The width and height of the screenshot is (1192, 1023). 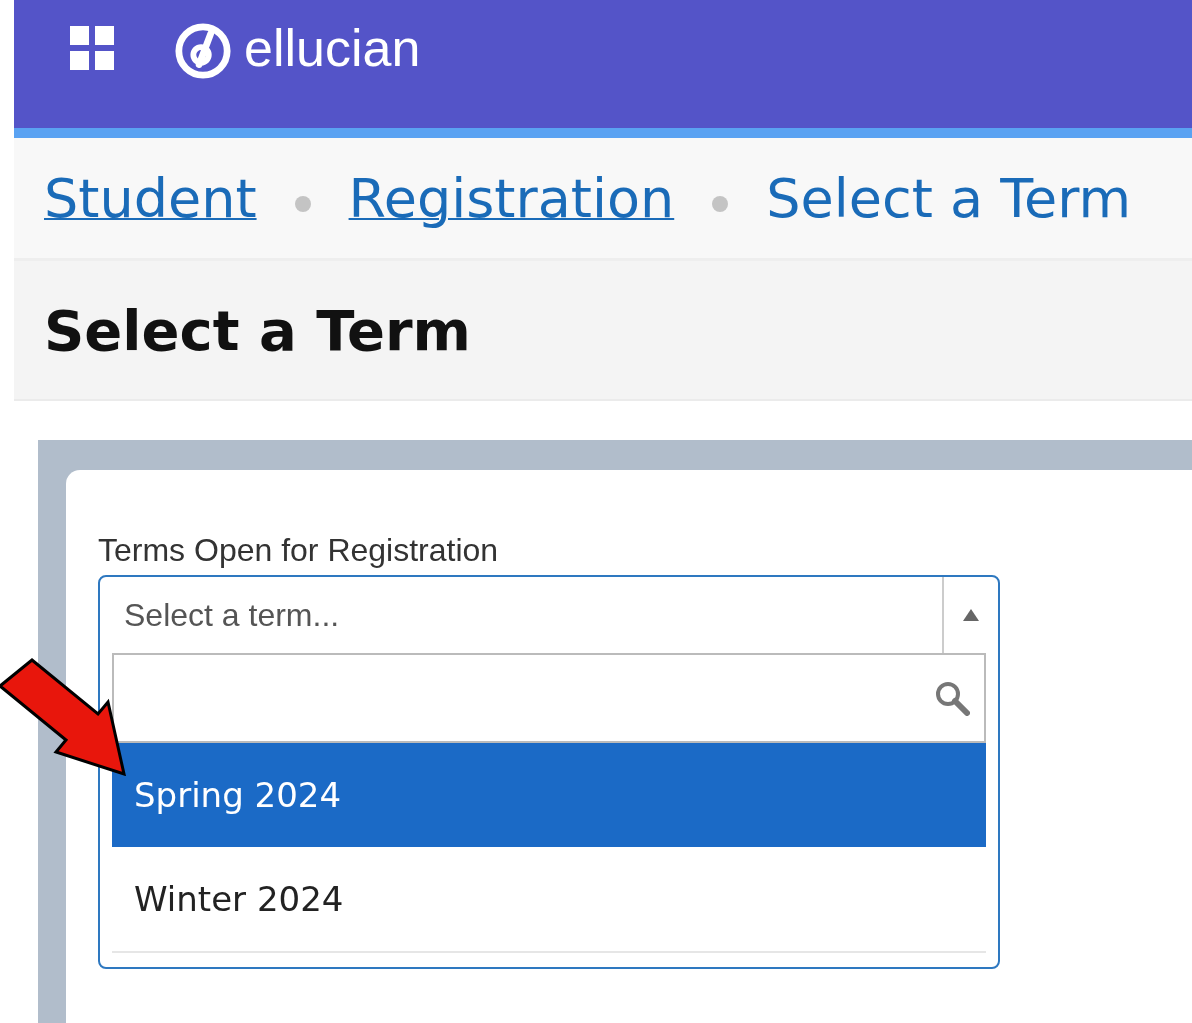 I want to click on field-label: Terms Open for Registration, so click(x=299, y=550).